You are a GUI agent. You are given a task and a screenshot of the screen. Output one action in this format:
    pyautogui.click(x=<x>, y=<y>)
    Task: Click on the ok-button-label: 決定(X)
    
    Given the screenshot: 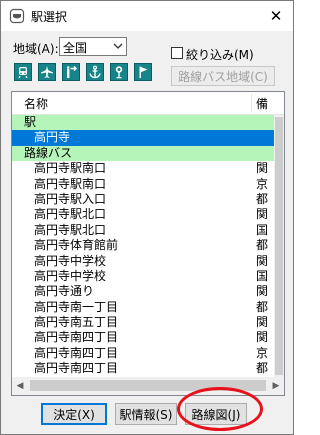 What is the action you would take?
    pyautogui.click(x=74, y=414)
    